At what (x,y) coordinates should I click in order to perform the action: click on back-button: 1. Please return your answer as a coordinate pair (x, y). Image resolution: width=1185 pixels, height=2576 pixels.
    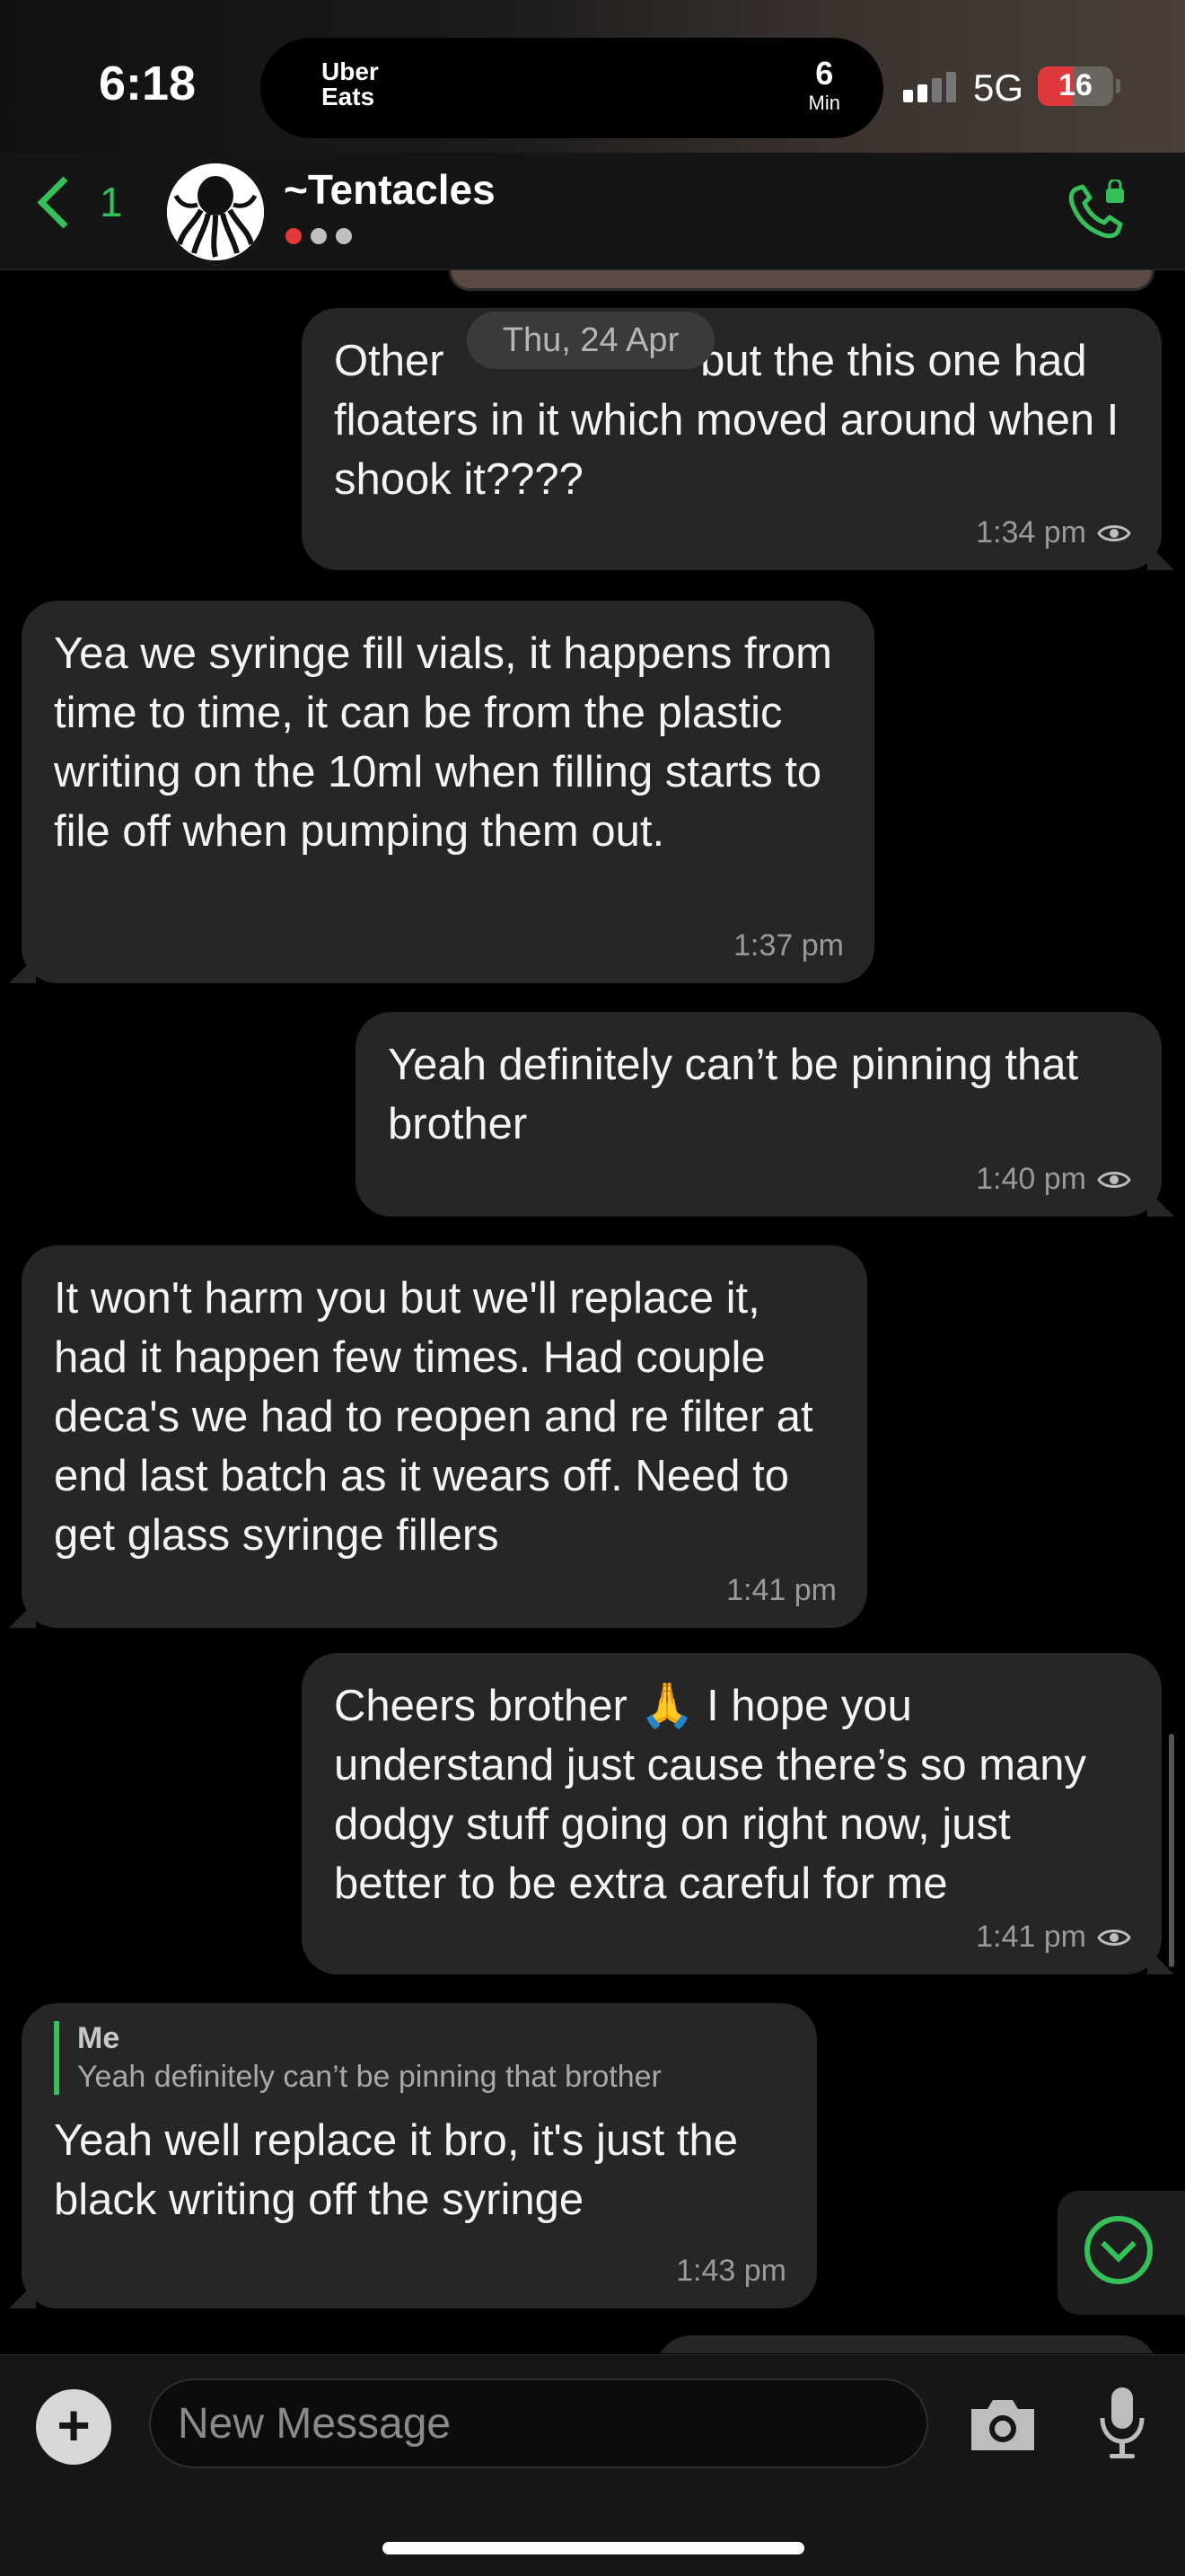
    Looking at the image, I should click on (77, 202).